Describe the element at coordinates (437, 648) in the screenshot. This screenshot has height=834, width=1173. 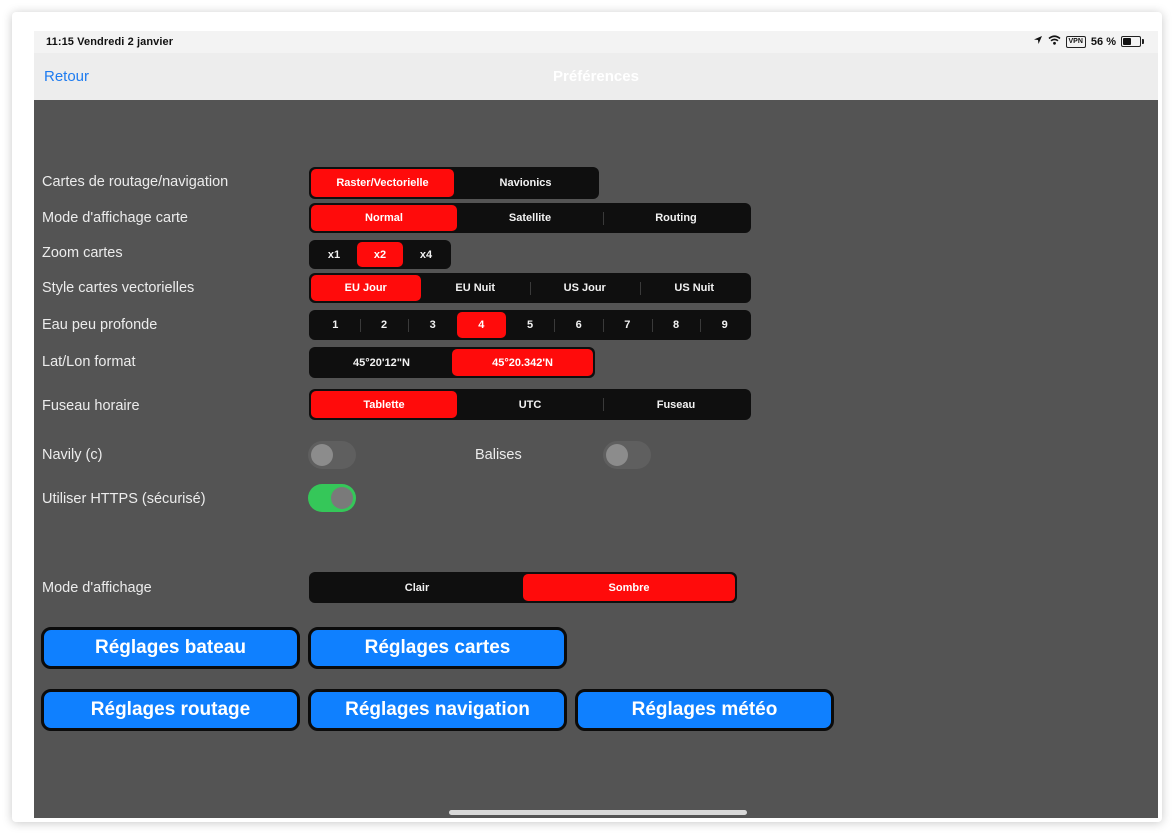
I see `chart-settings-button: Réglages cartes` at that location.